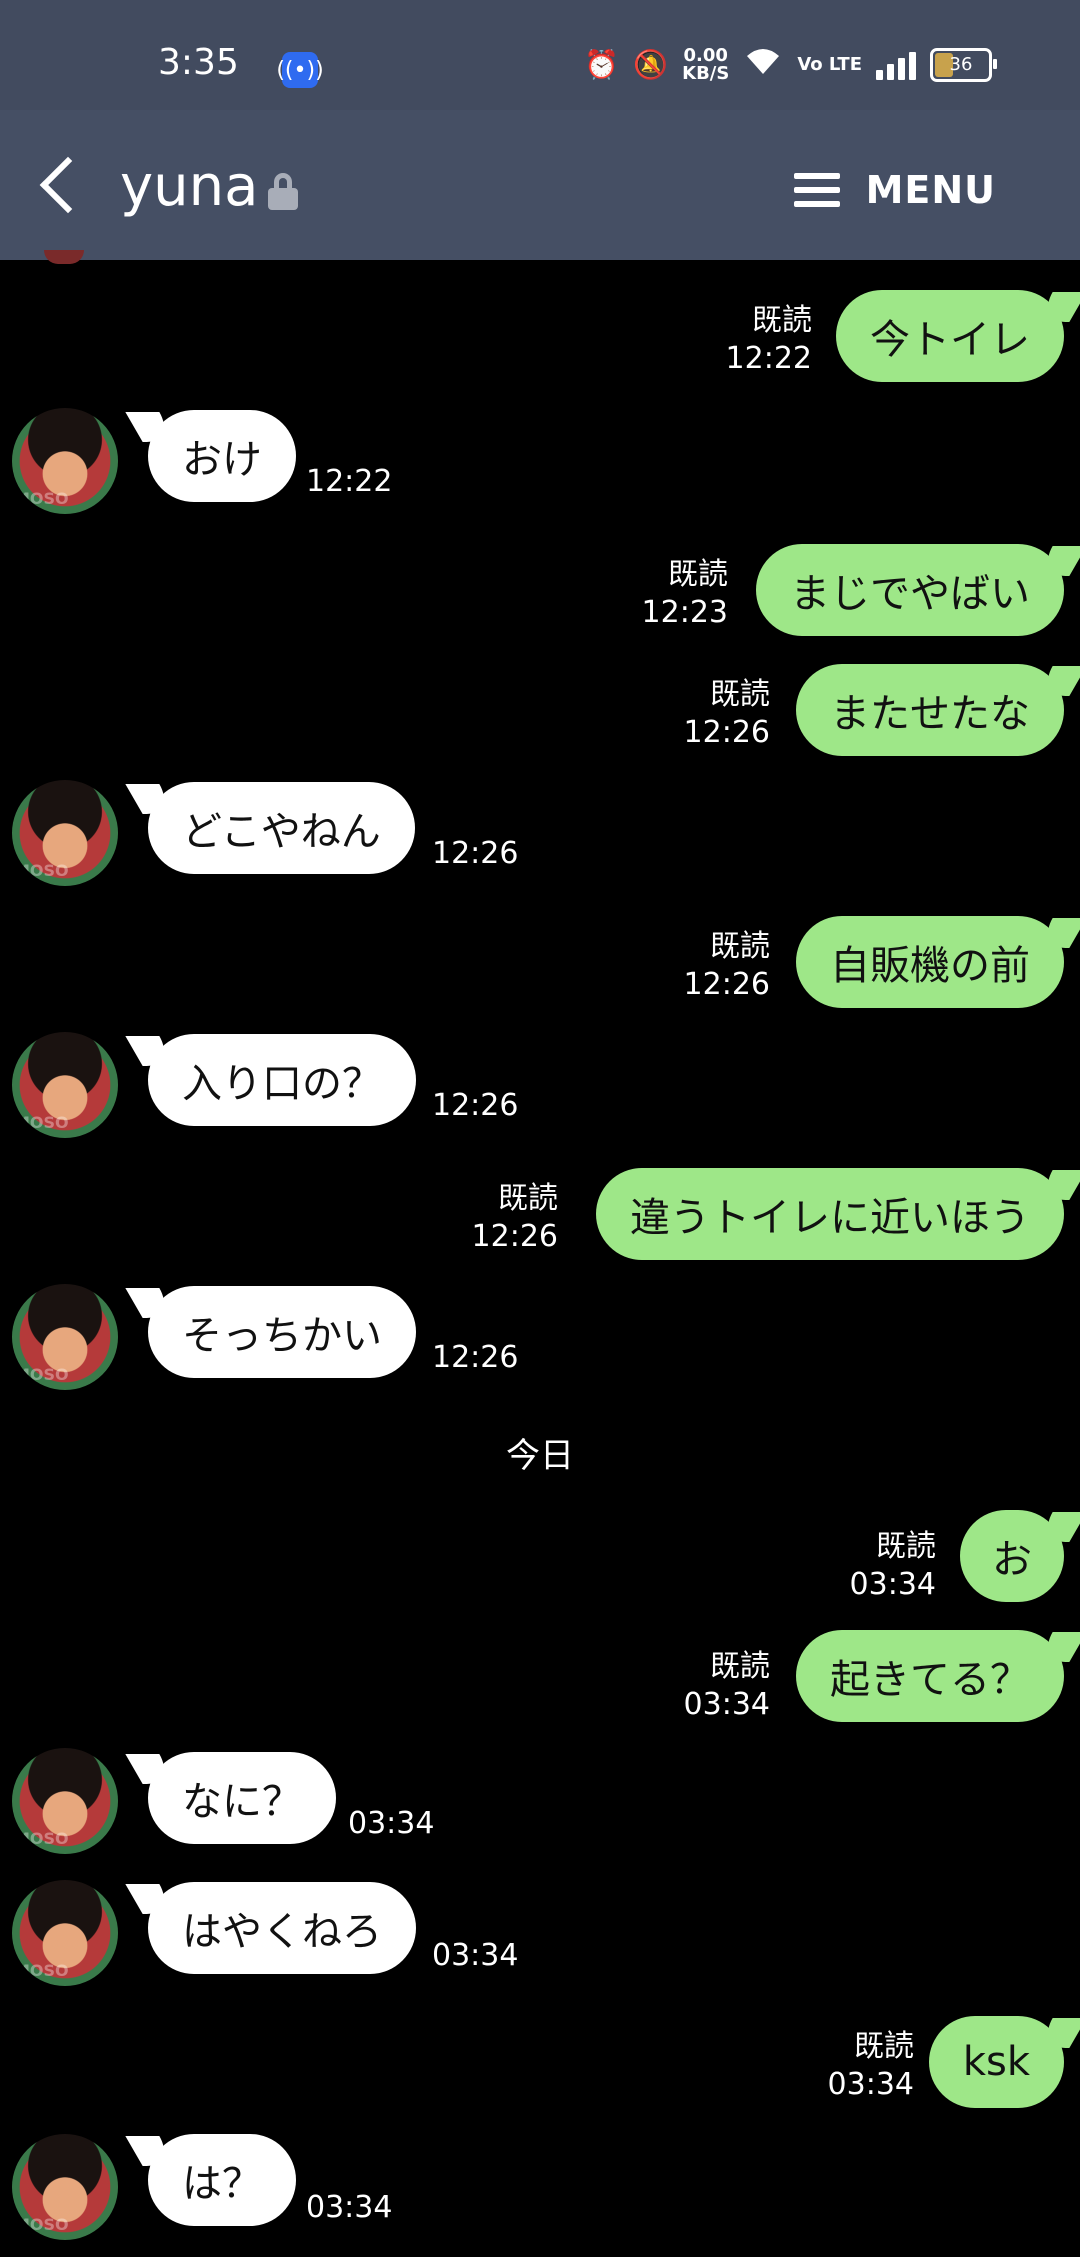 This screenshot has height=2257, width=1080. What do you see at coordinates (64, 257) in the screenshot?
I see `partial-avatar` at bounding box center [64, 257].